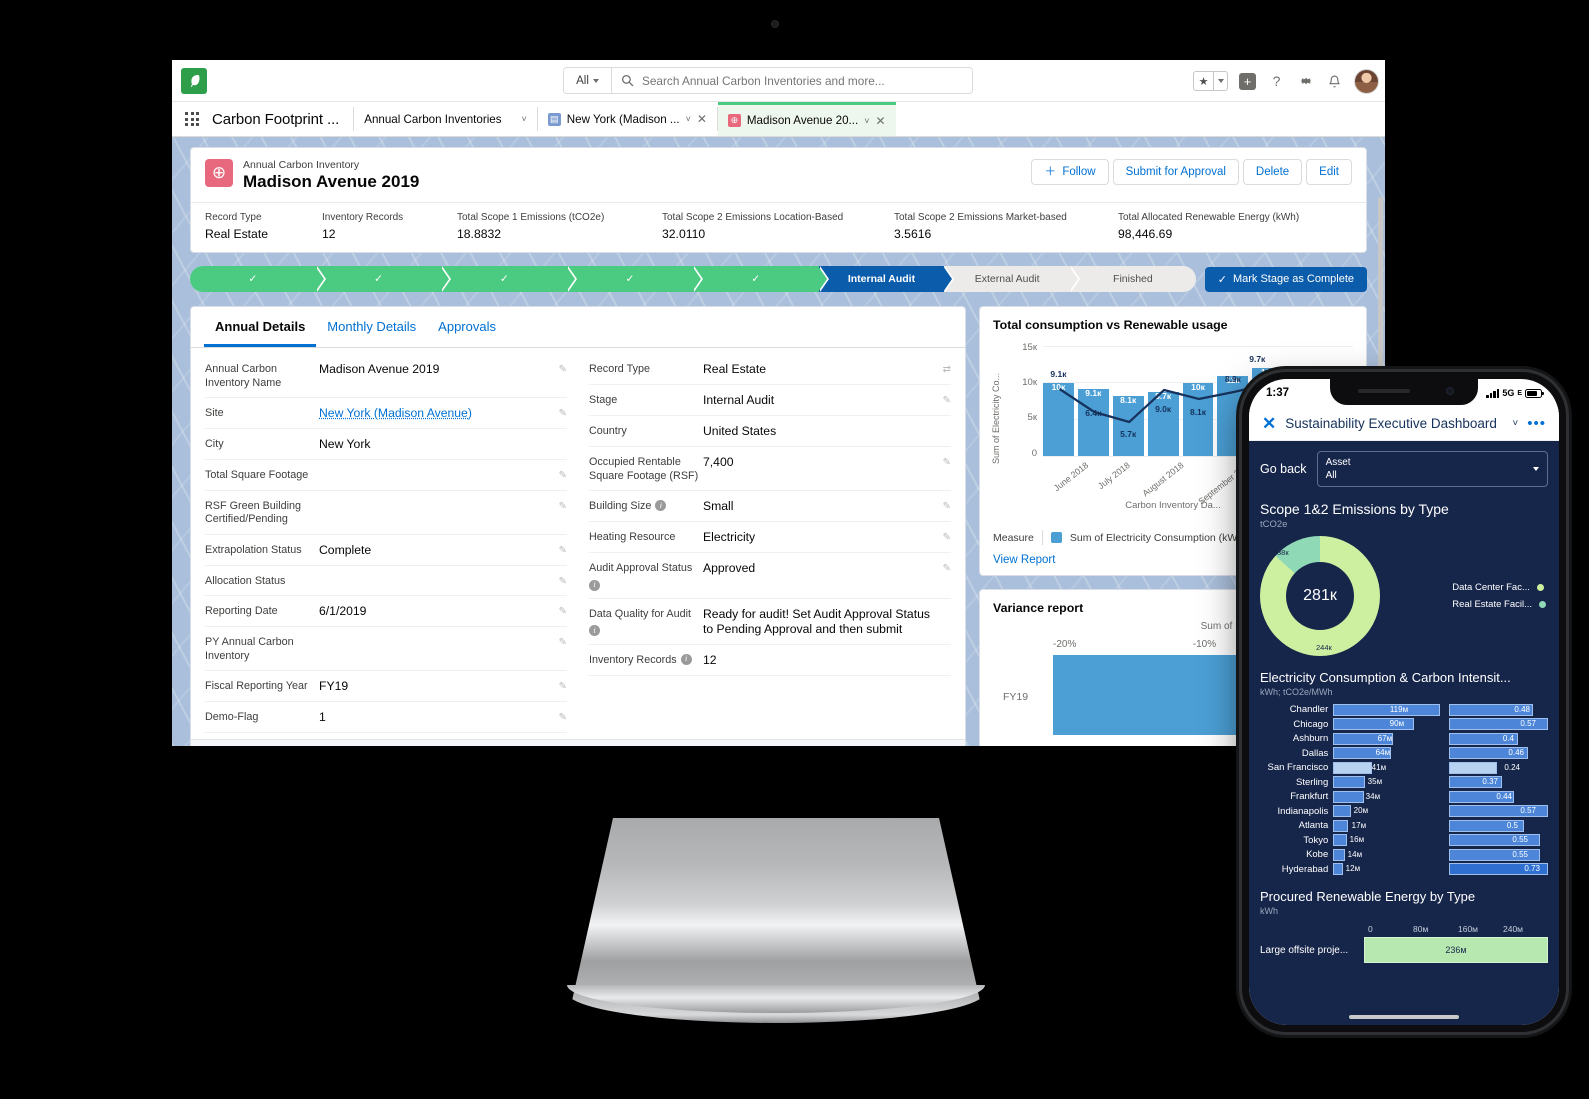 The image size is (1589, 1099). What do you see at coordinates (1283, 469) in the screenshot?
I see `go-back-link: Go back` at bounding box center [1283, 469].